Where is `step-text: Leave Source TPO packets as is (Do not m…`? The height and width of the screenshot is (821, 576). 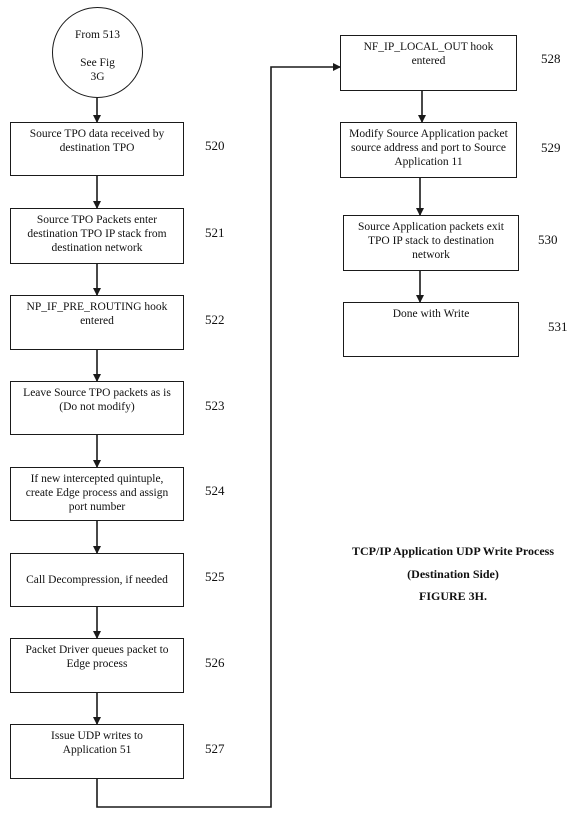
step-text: Leave Source TPO packets as is (Do not m… is located at coordinates (97, 400).